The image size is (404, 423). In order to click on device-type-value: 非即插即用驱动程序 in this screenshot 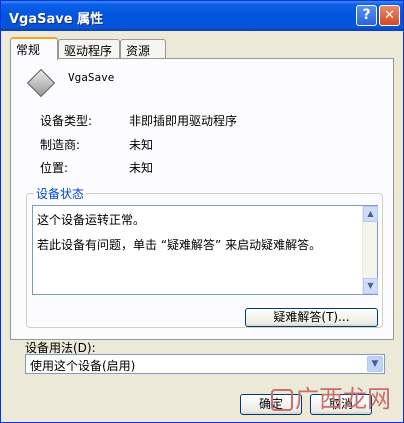, I will do `click(183, 121)`.